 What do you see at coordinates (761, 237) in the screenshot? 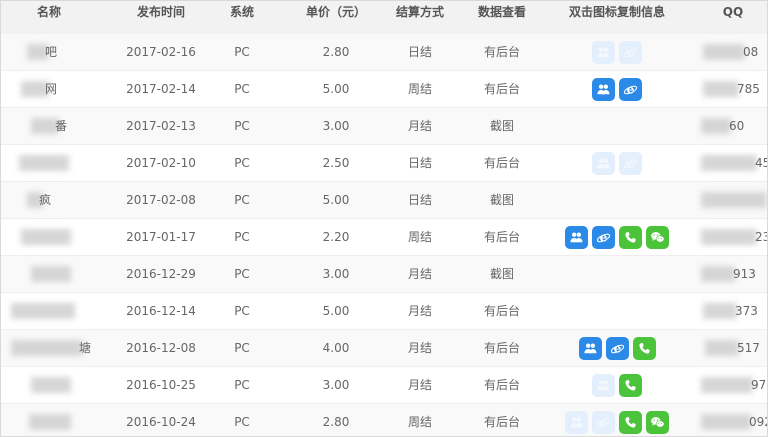
I see `cell-qq: 23` at bounding box center [761, 237].